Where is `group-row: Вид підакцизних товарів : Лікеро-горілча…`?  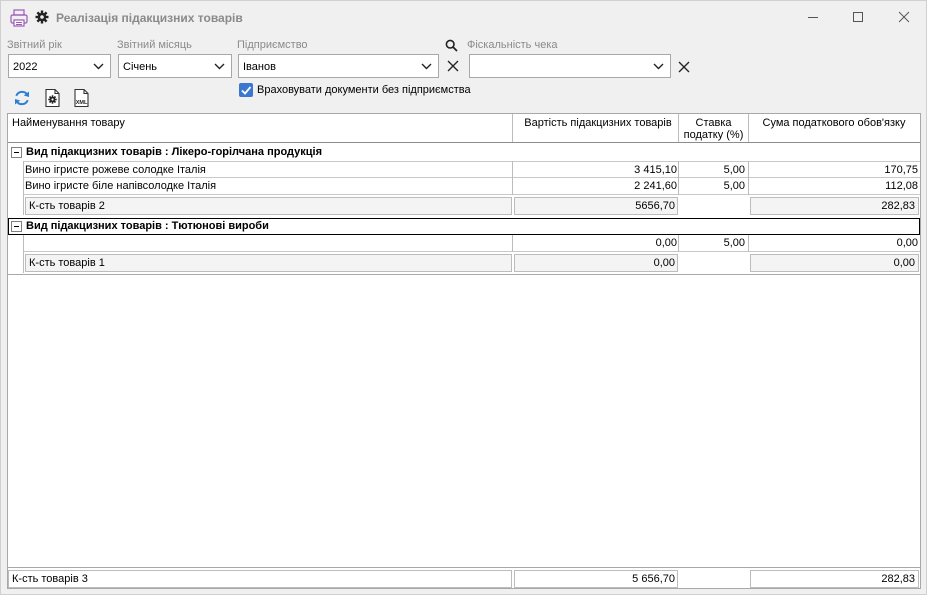 group-row: Вид підакцизних товарів : Лікеро-горілча… is located at coordinates (464, 152).